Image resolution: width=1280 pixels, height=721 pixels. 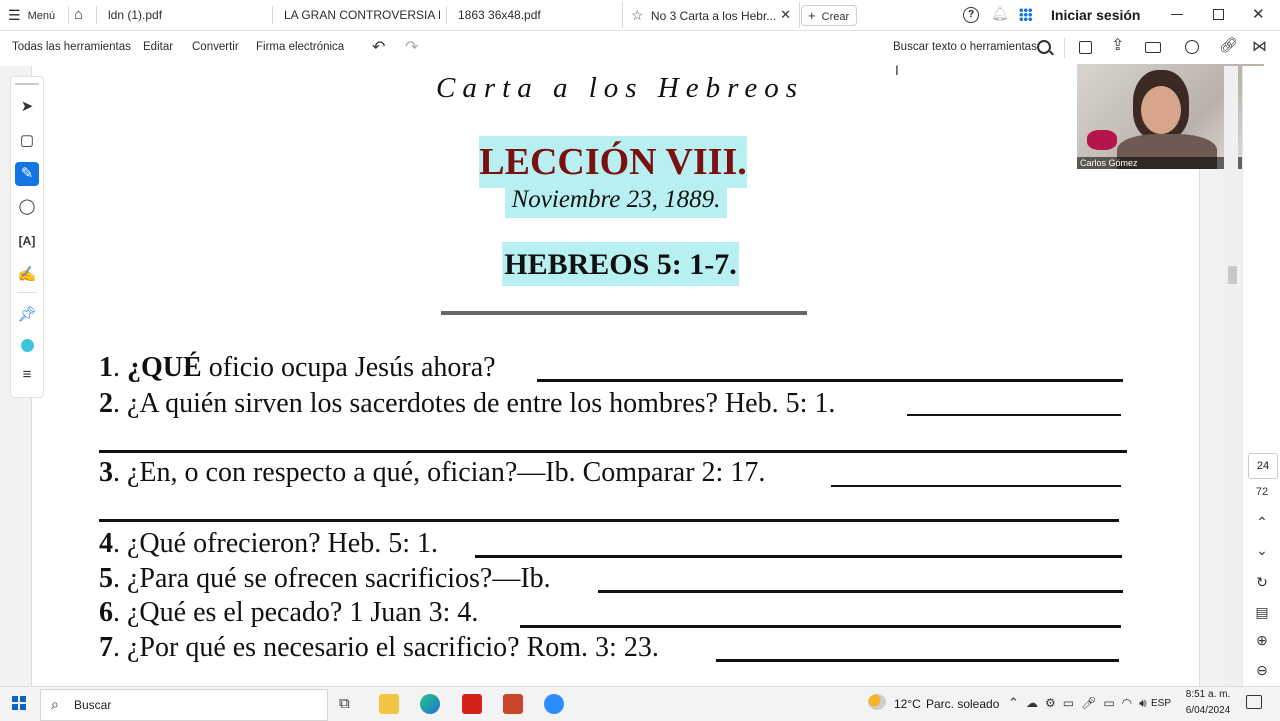 What do you see at coordinates (1013, 703) in the screenshot?
I see `tray-chevron-icon: ⌃` at bounding box center [1013, 703].